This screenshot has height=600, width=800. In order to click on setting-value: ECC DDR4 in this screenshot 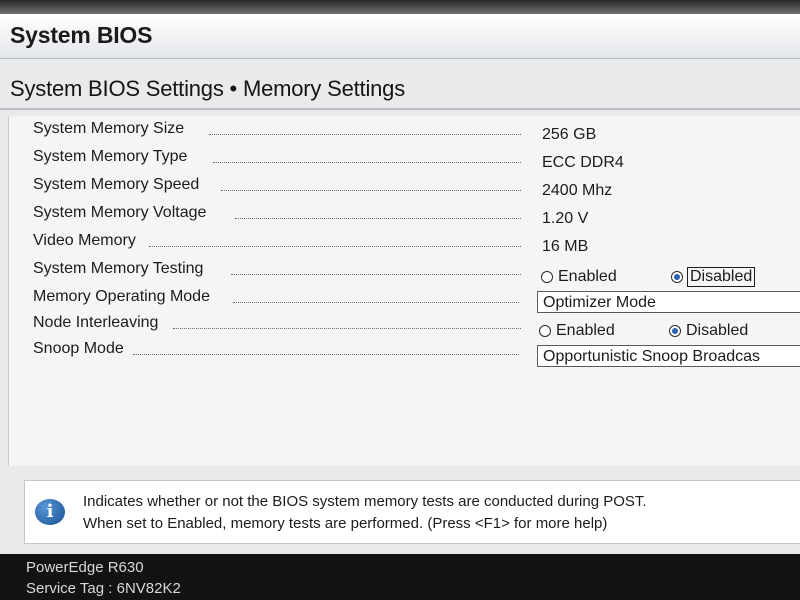, I will do `click(583, 162)`.